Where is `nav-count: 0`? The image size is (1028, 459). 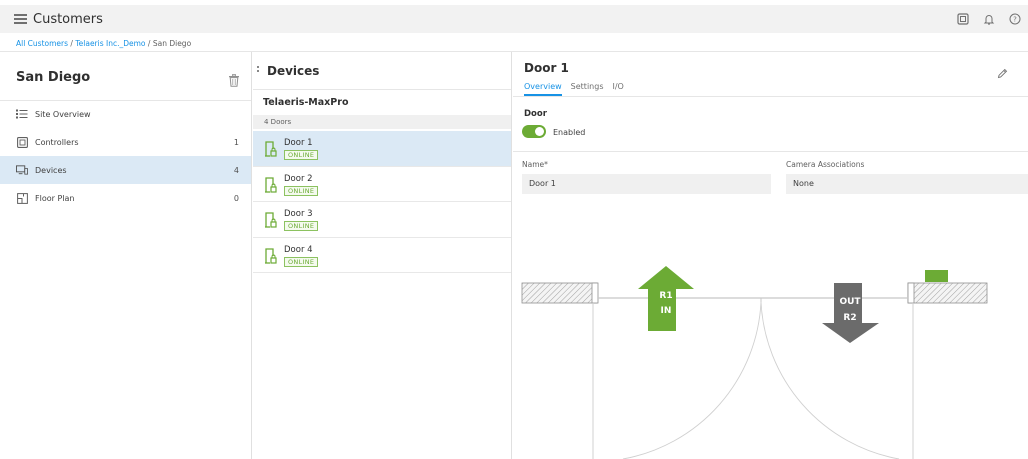
nav-count: 0 is located at coordinates (236, 198).